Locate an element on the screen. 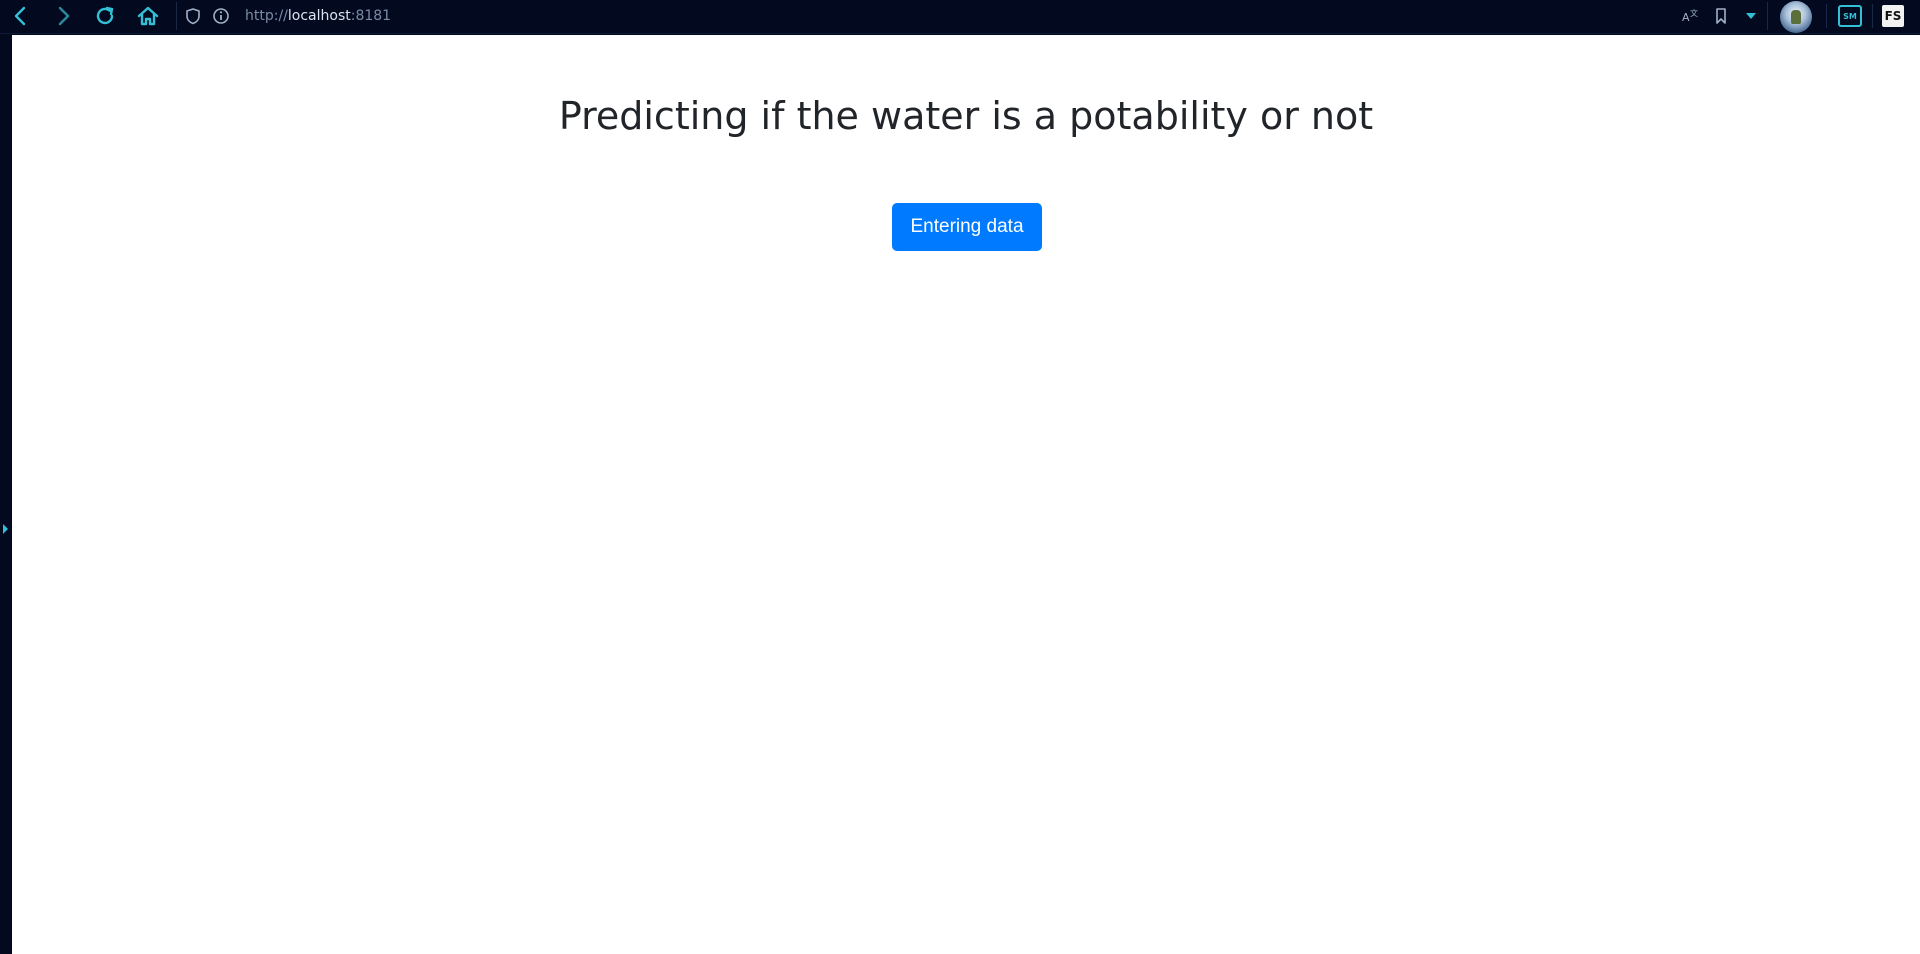 This screenshot has width=1920, height=954. url-text: http://localhost:8181 is located at coordinates (318, 16).